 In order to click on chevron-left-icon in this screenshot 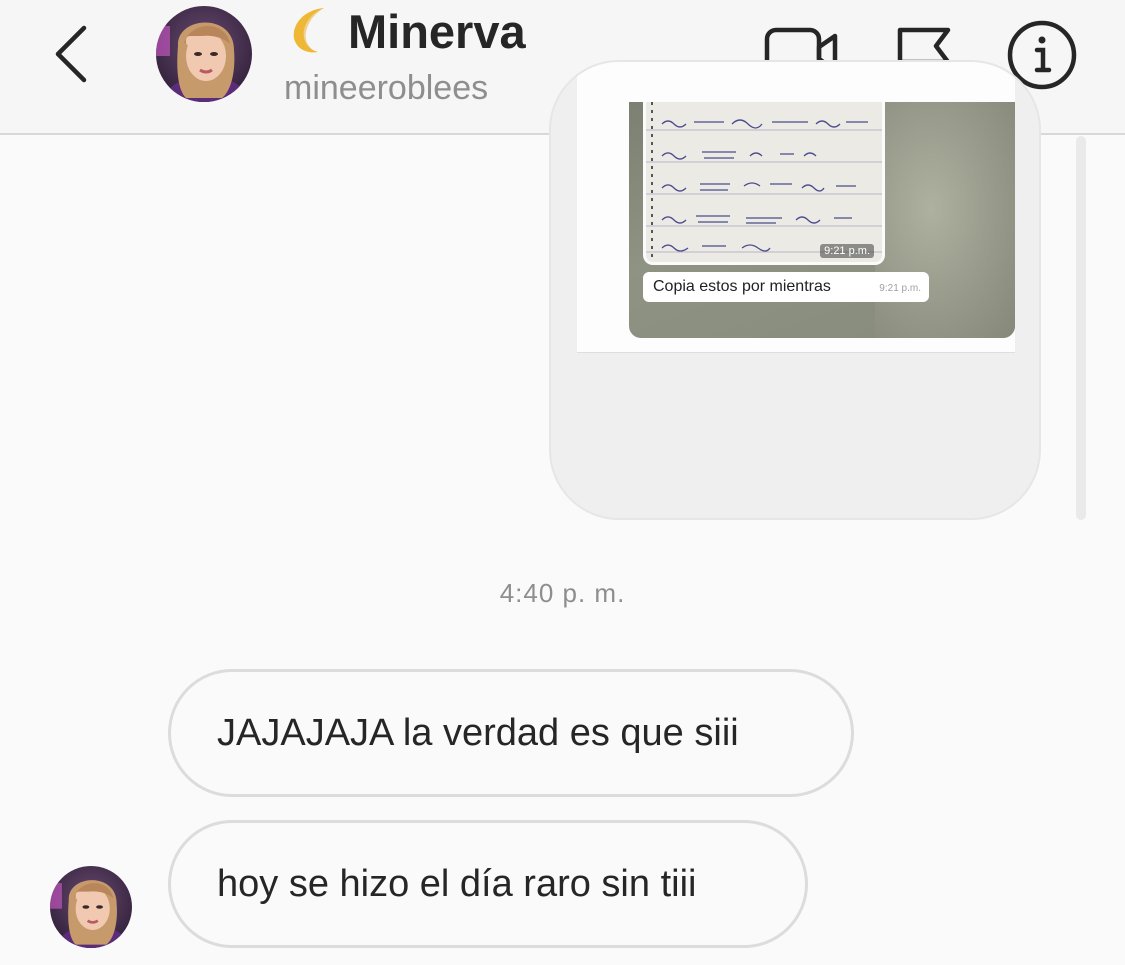, I will do `click(71, 54)`.